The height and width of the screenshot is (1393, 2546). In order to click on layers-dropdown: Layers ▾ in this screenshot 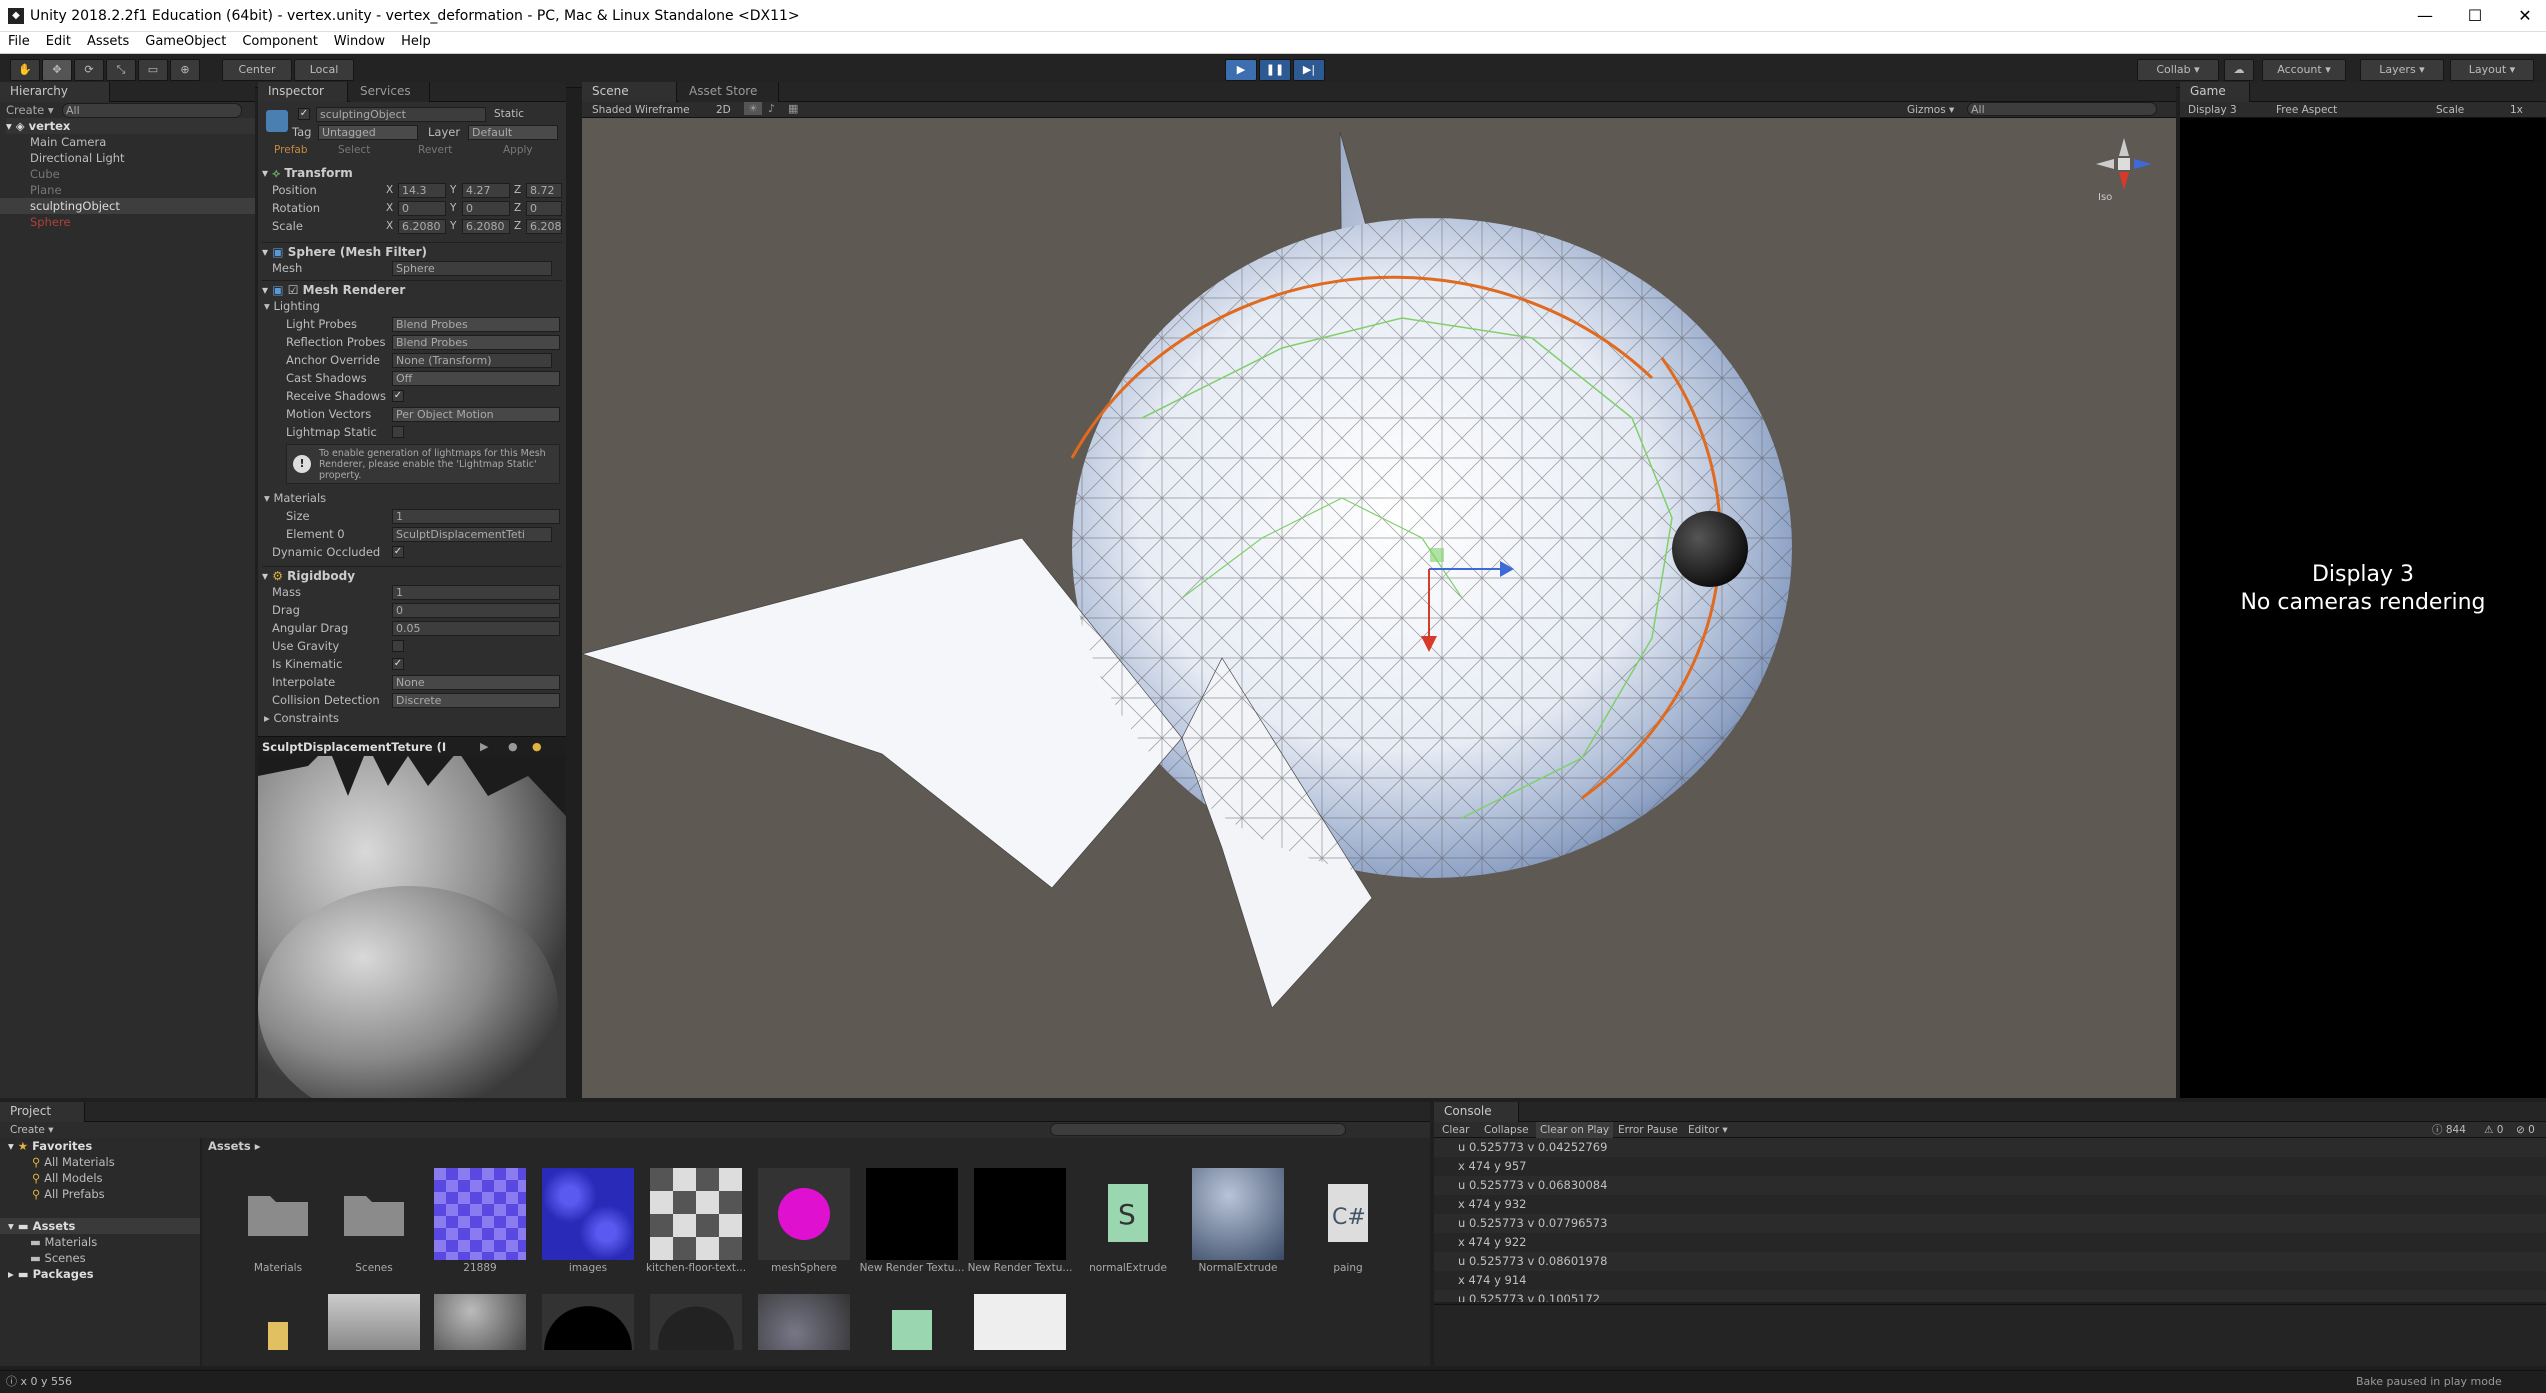, I will do `click(2402, 70)`.